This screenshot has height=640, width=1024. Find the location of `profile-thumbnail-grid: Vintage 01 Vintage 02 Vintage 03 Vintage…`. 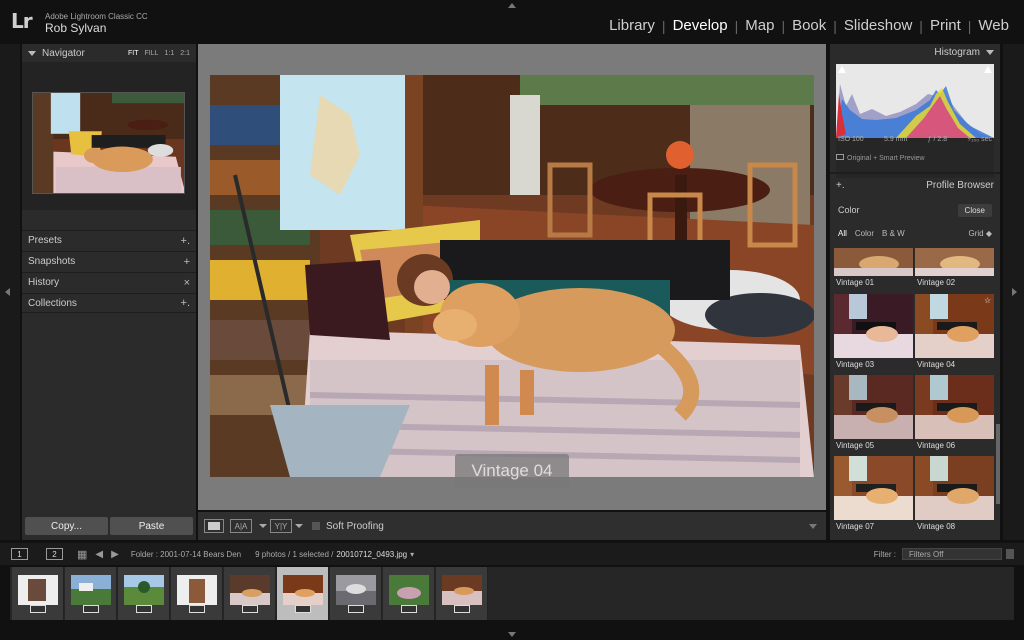

profile-thumbnail-grid: Vintage 01 Vintage 02 Vintage 03 Vintage… is located at coordinates (916, 394).